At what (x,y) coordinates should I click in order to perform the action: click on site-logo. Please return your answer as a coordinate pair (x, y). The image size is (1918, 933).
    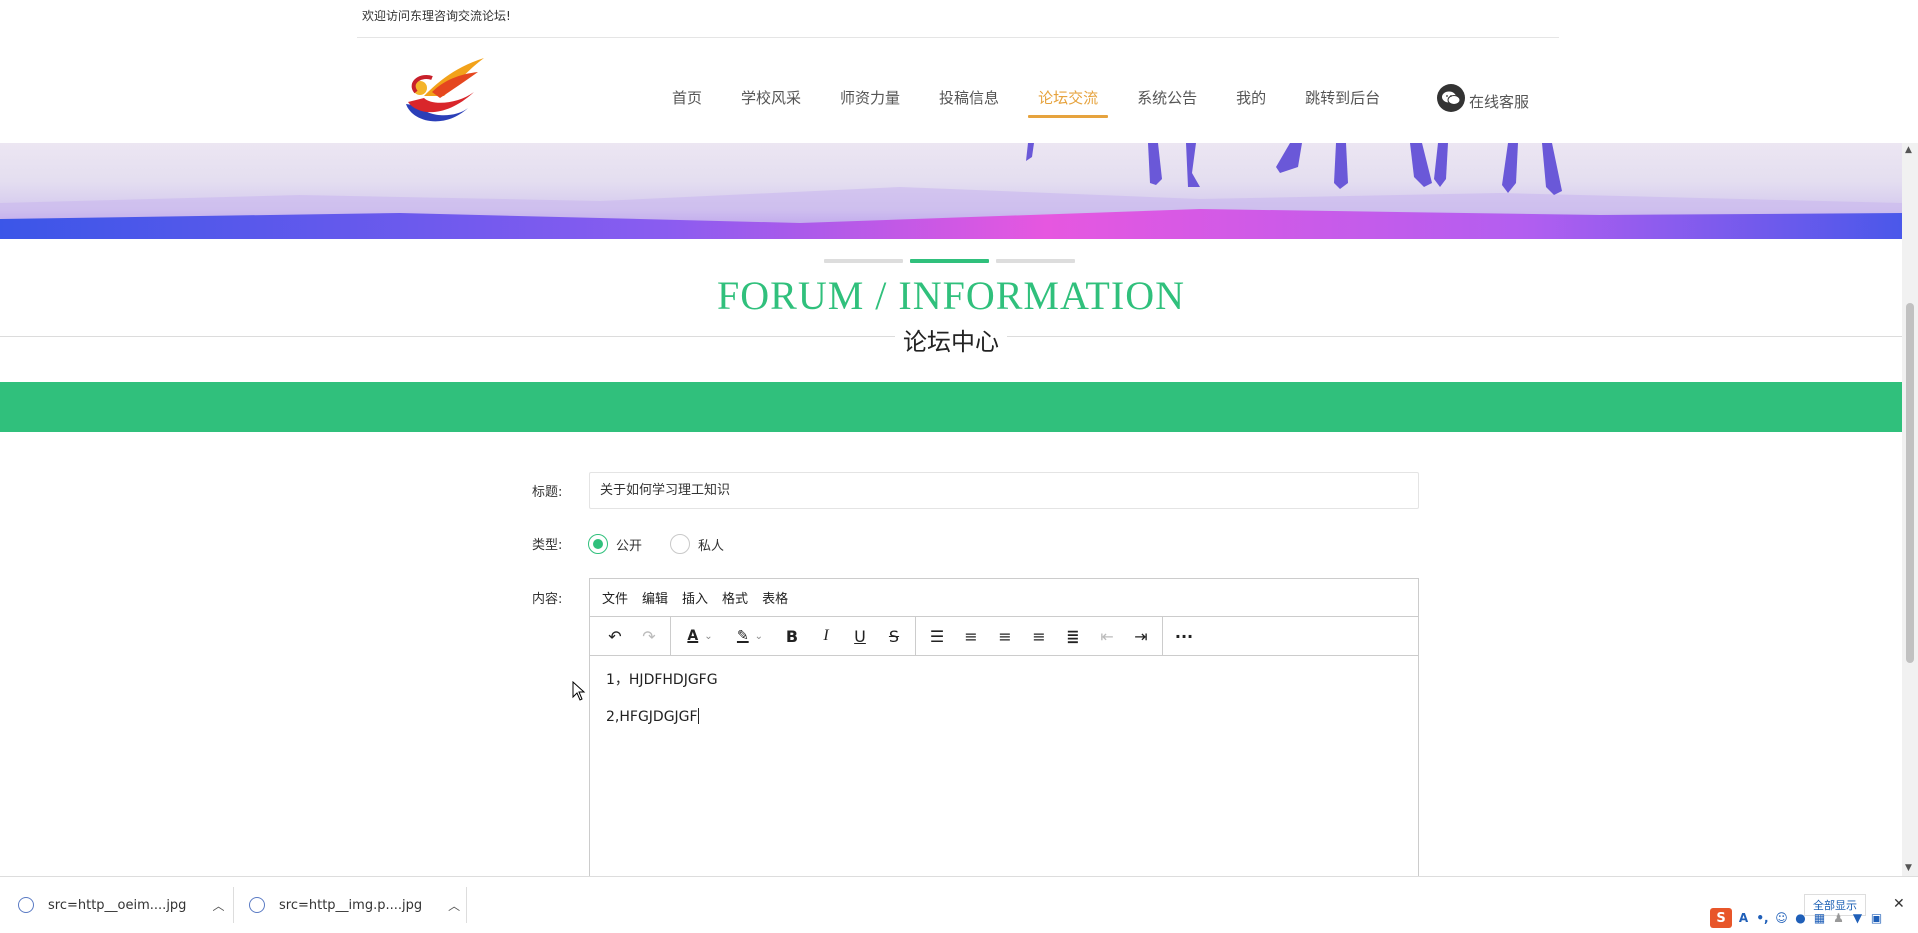
    Looking at the image, I should click on (444, 91).